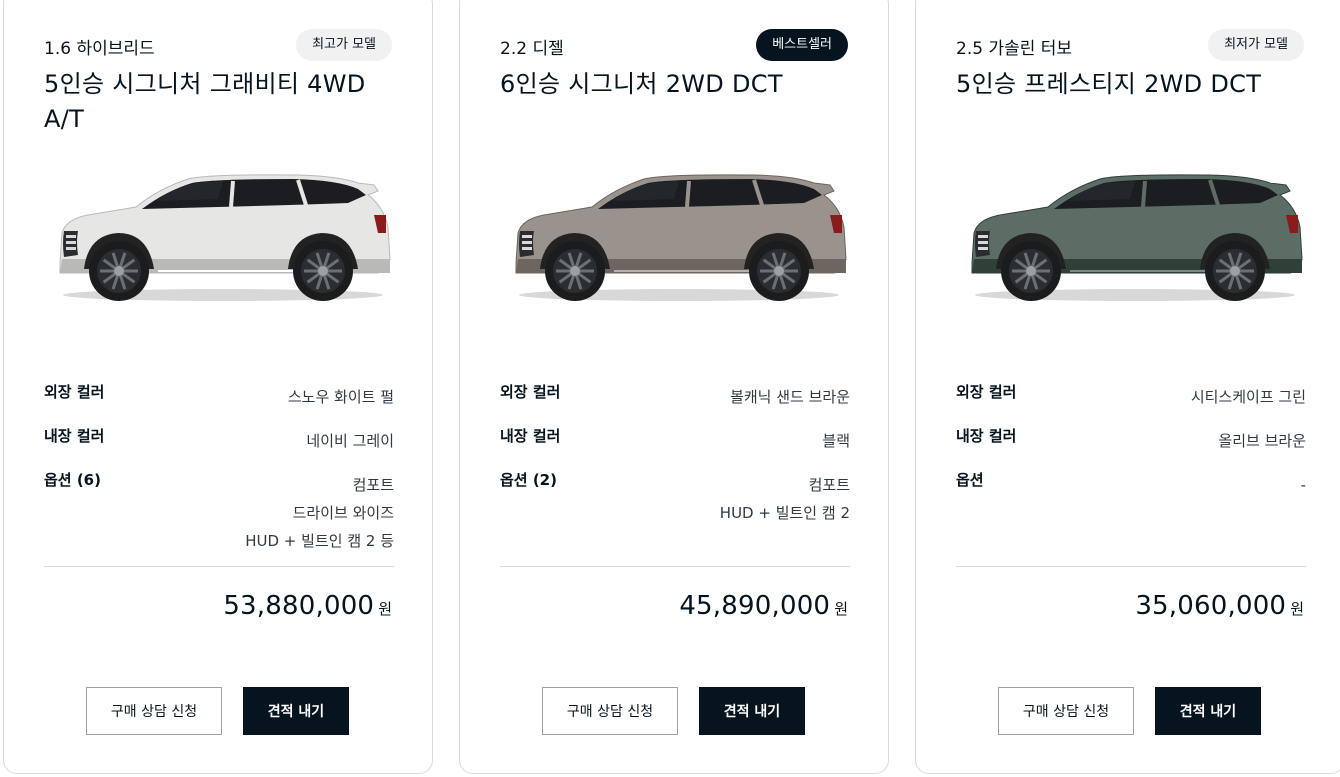 This screenshot has width=1340, height=777. I want to click on option-item: HUD + 빌트인 캠 2, so click(784, 513).